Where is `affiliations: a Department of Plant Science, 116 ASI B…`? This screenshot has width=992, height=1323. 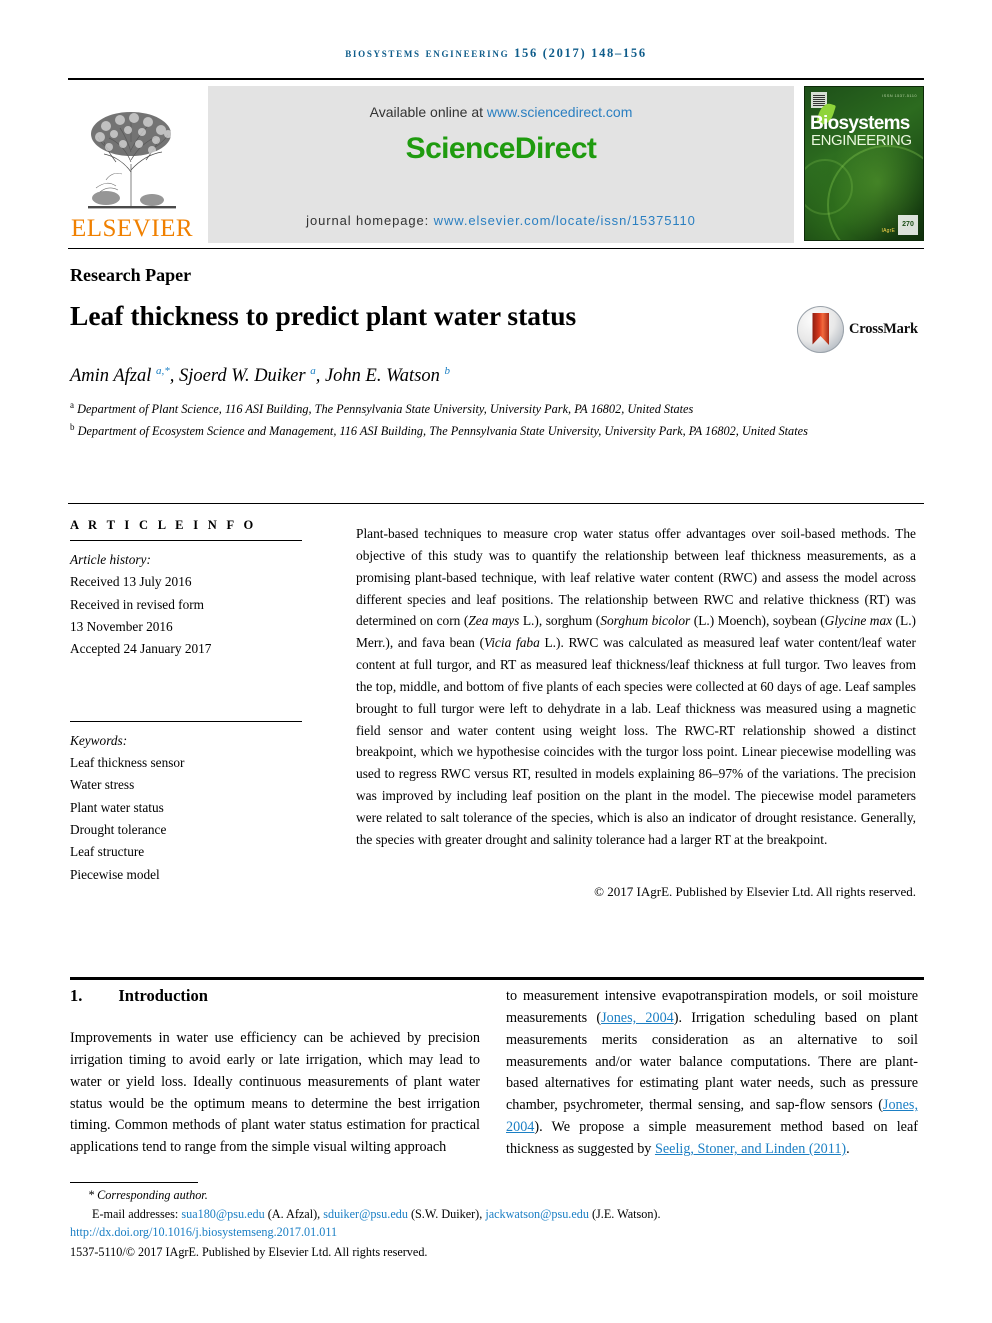
affiliations: a Department of Plant Science, 116 ASI B… is located at coordinates (465, 420).